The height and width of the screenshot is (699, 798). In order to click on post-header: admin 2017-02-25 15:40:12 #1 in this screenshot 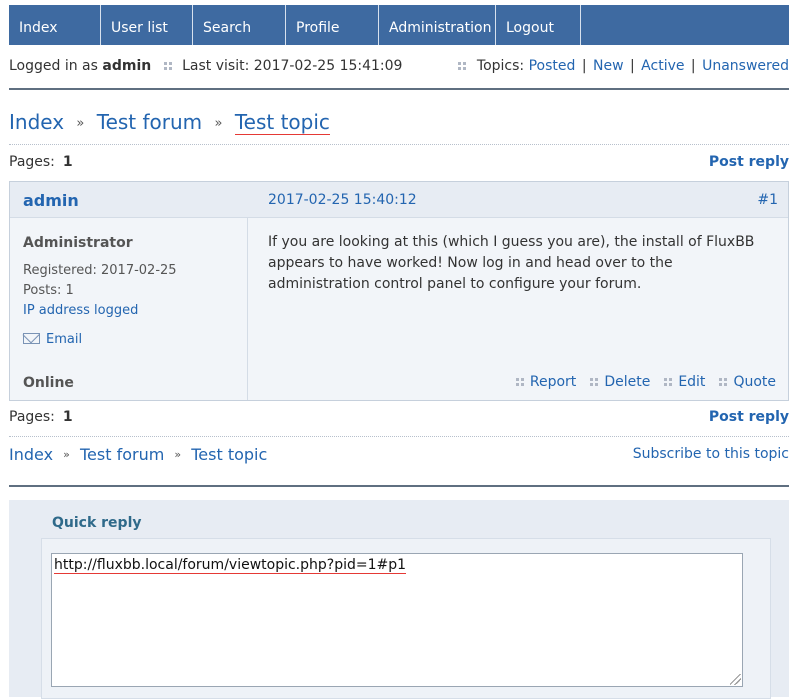, I will do `click(399, 200)`.